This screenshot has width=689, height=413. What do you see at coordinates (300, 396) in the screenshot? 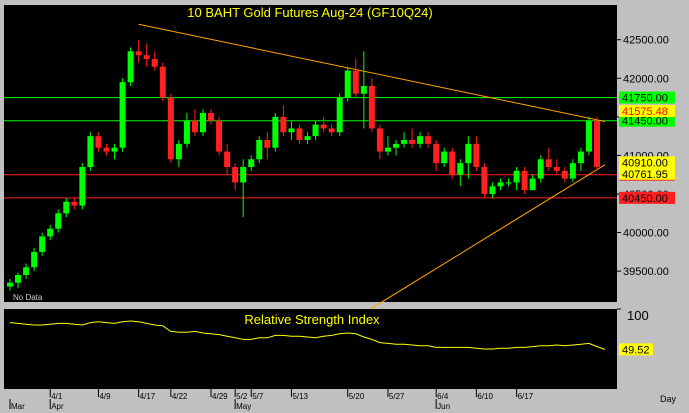
I see `x-tick-label: 5/13` at bounding box center [300, 396].